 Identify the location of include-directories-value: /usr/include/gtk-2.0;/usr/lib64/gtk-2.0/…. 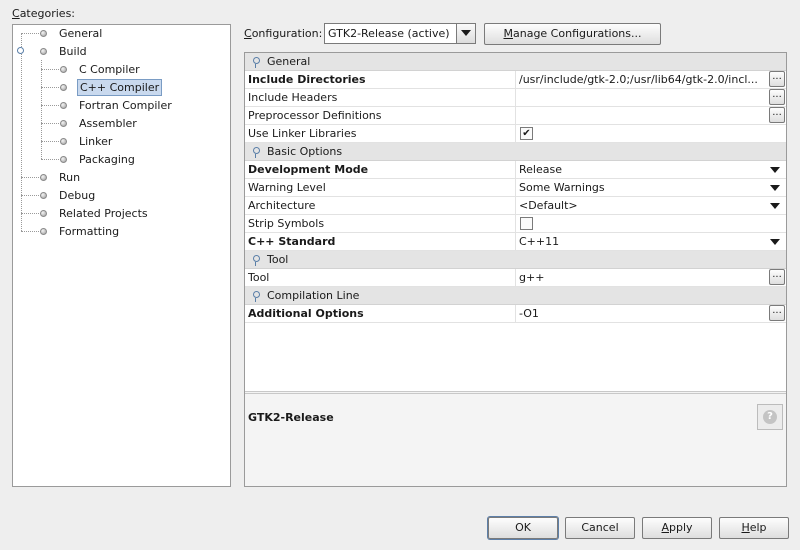
(638, 79).